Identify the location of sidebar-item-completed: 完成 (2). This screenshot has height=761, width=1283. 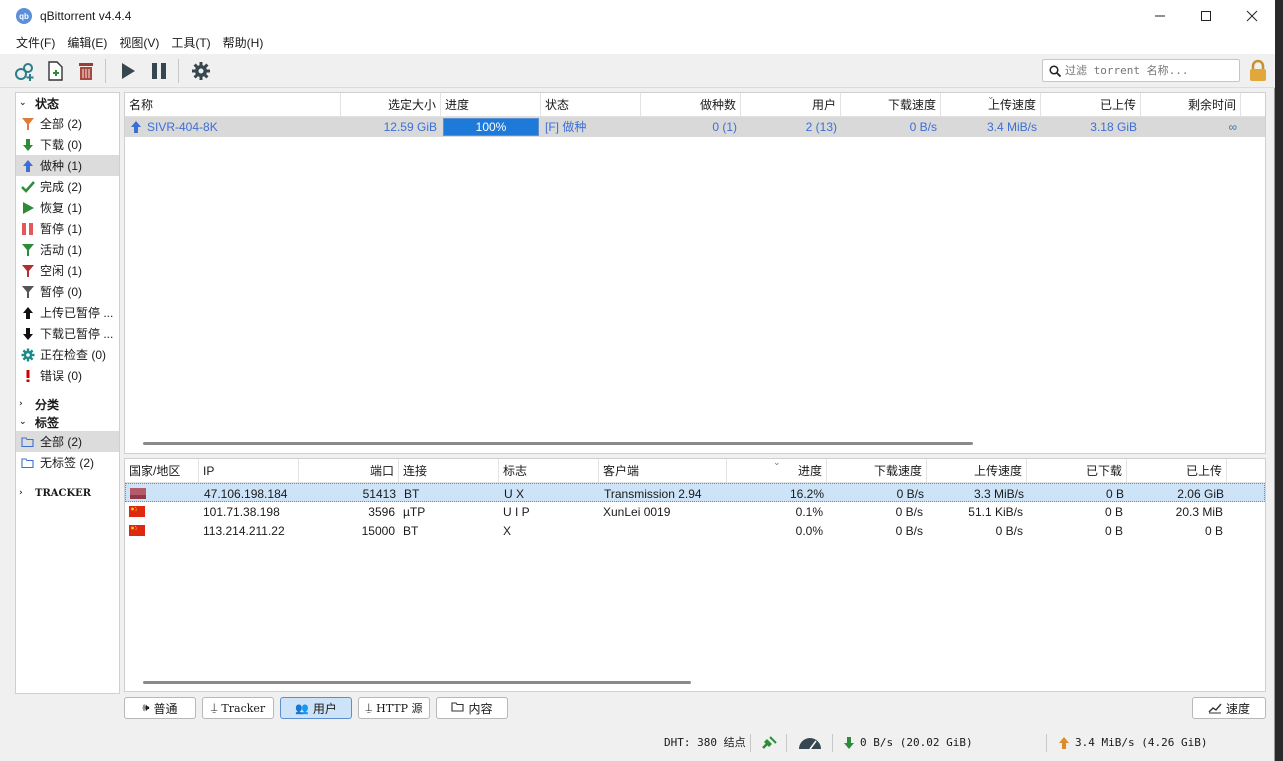
(67, 186).